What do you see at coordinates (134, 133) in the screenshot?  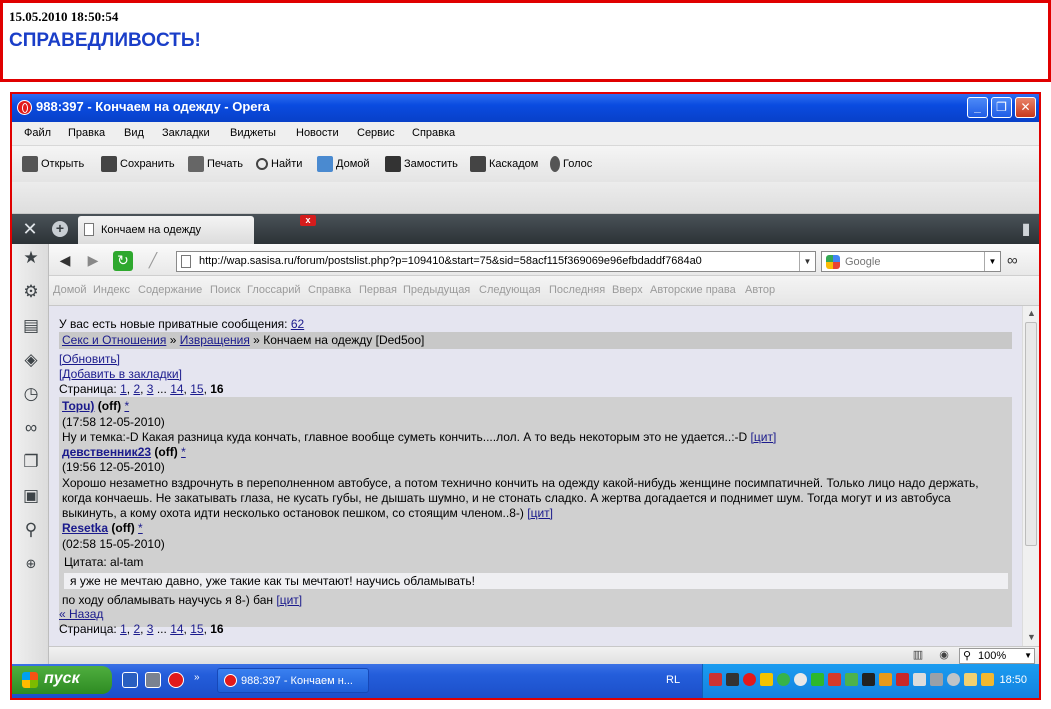 I see `menu-view: Вид` at bounding box center [134, 133].